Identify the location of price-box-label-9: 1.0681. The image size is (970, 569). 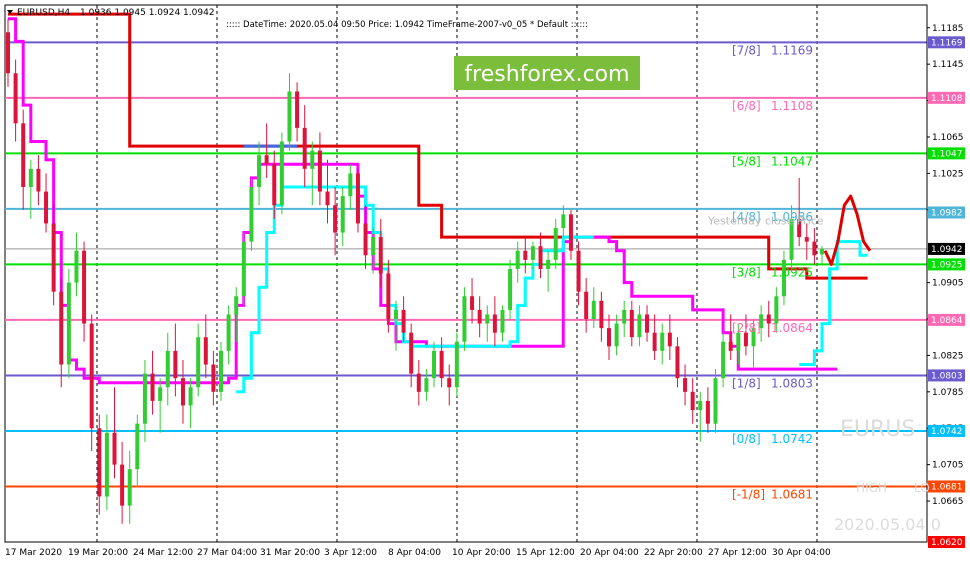
(947, 487).